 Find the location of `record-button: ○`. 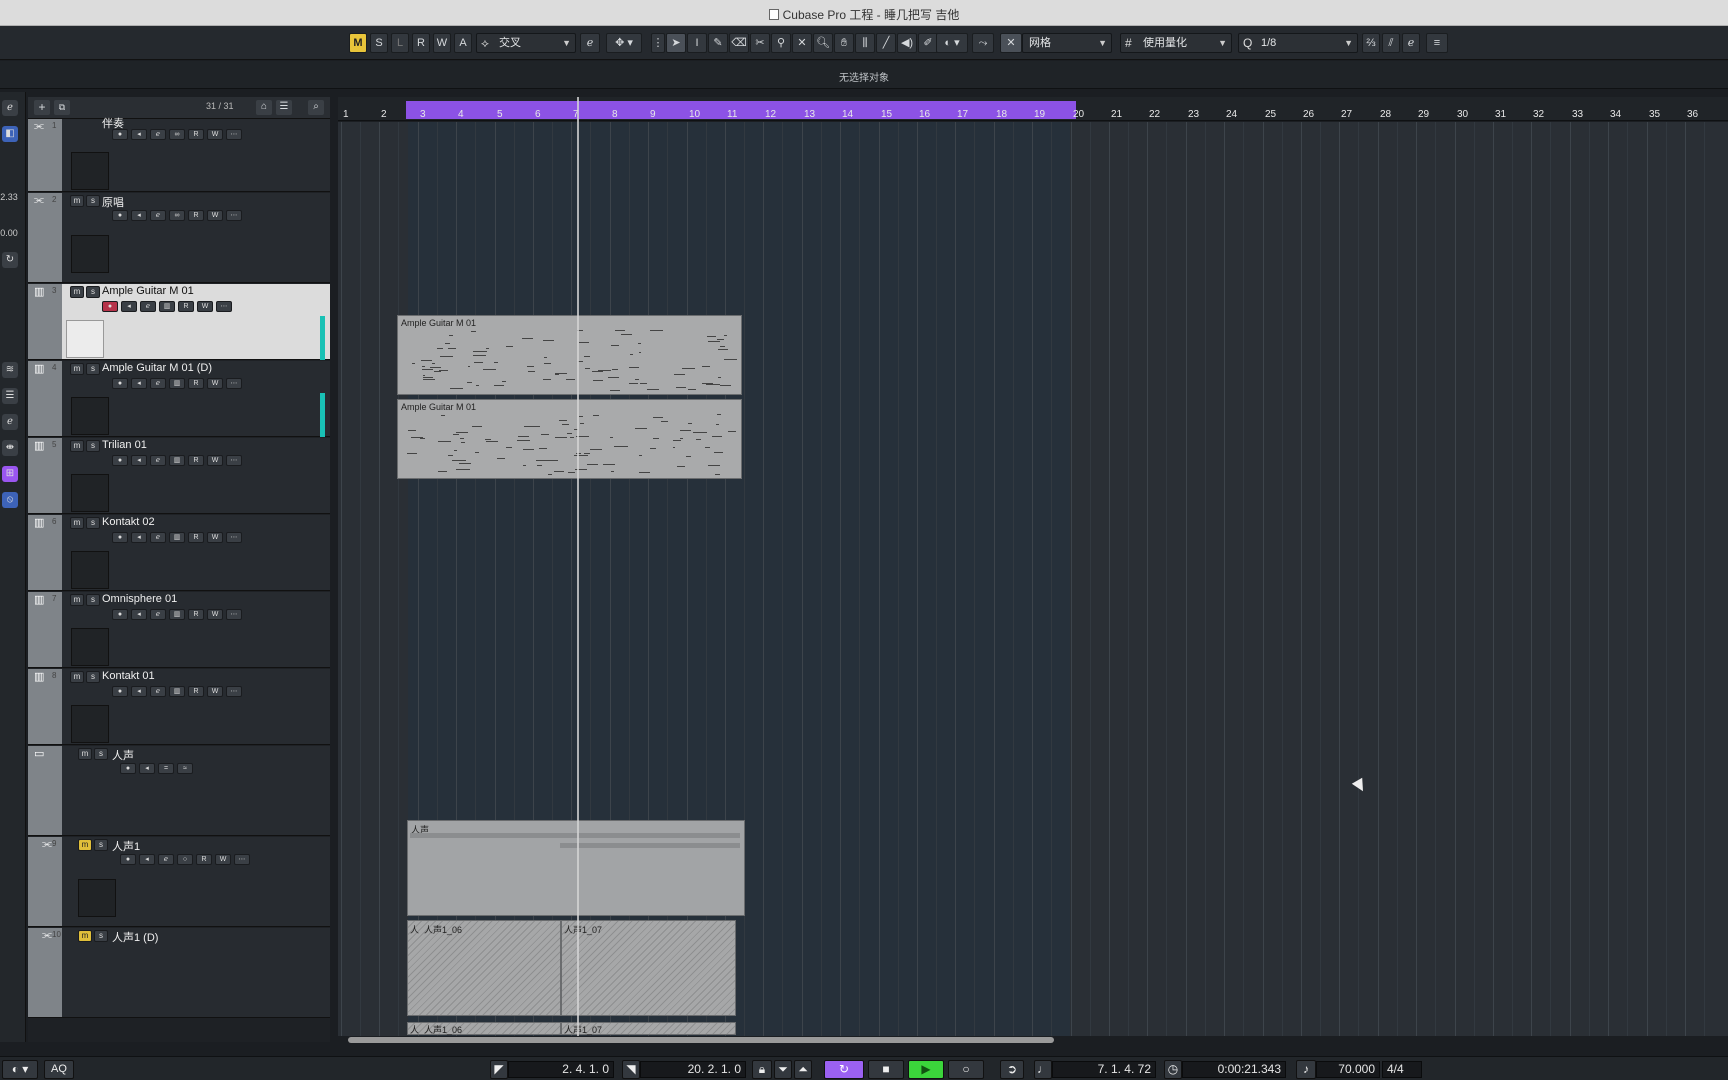

record-button: ○ is located at coordinates (966, 1069).